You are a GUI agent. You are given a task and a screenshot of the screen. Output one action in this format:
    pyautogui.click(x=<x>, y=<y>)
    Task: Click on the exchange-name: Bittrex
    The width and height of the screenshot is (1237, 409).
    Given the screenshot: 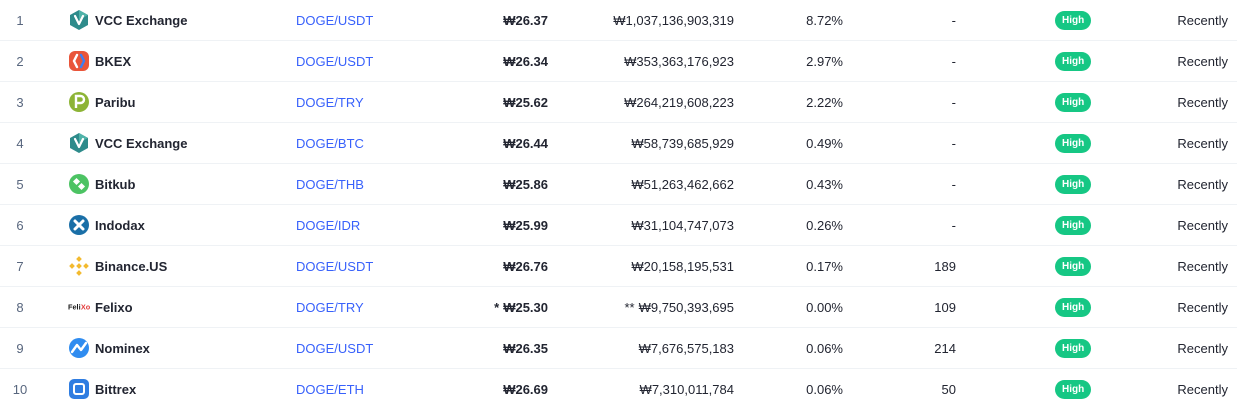 What is the action you would take?
    pyautogui.click(x=115, y=389)
    